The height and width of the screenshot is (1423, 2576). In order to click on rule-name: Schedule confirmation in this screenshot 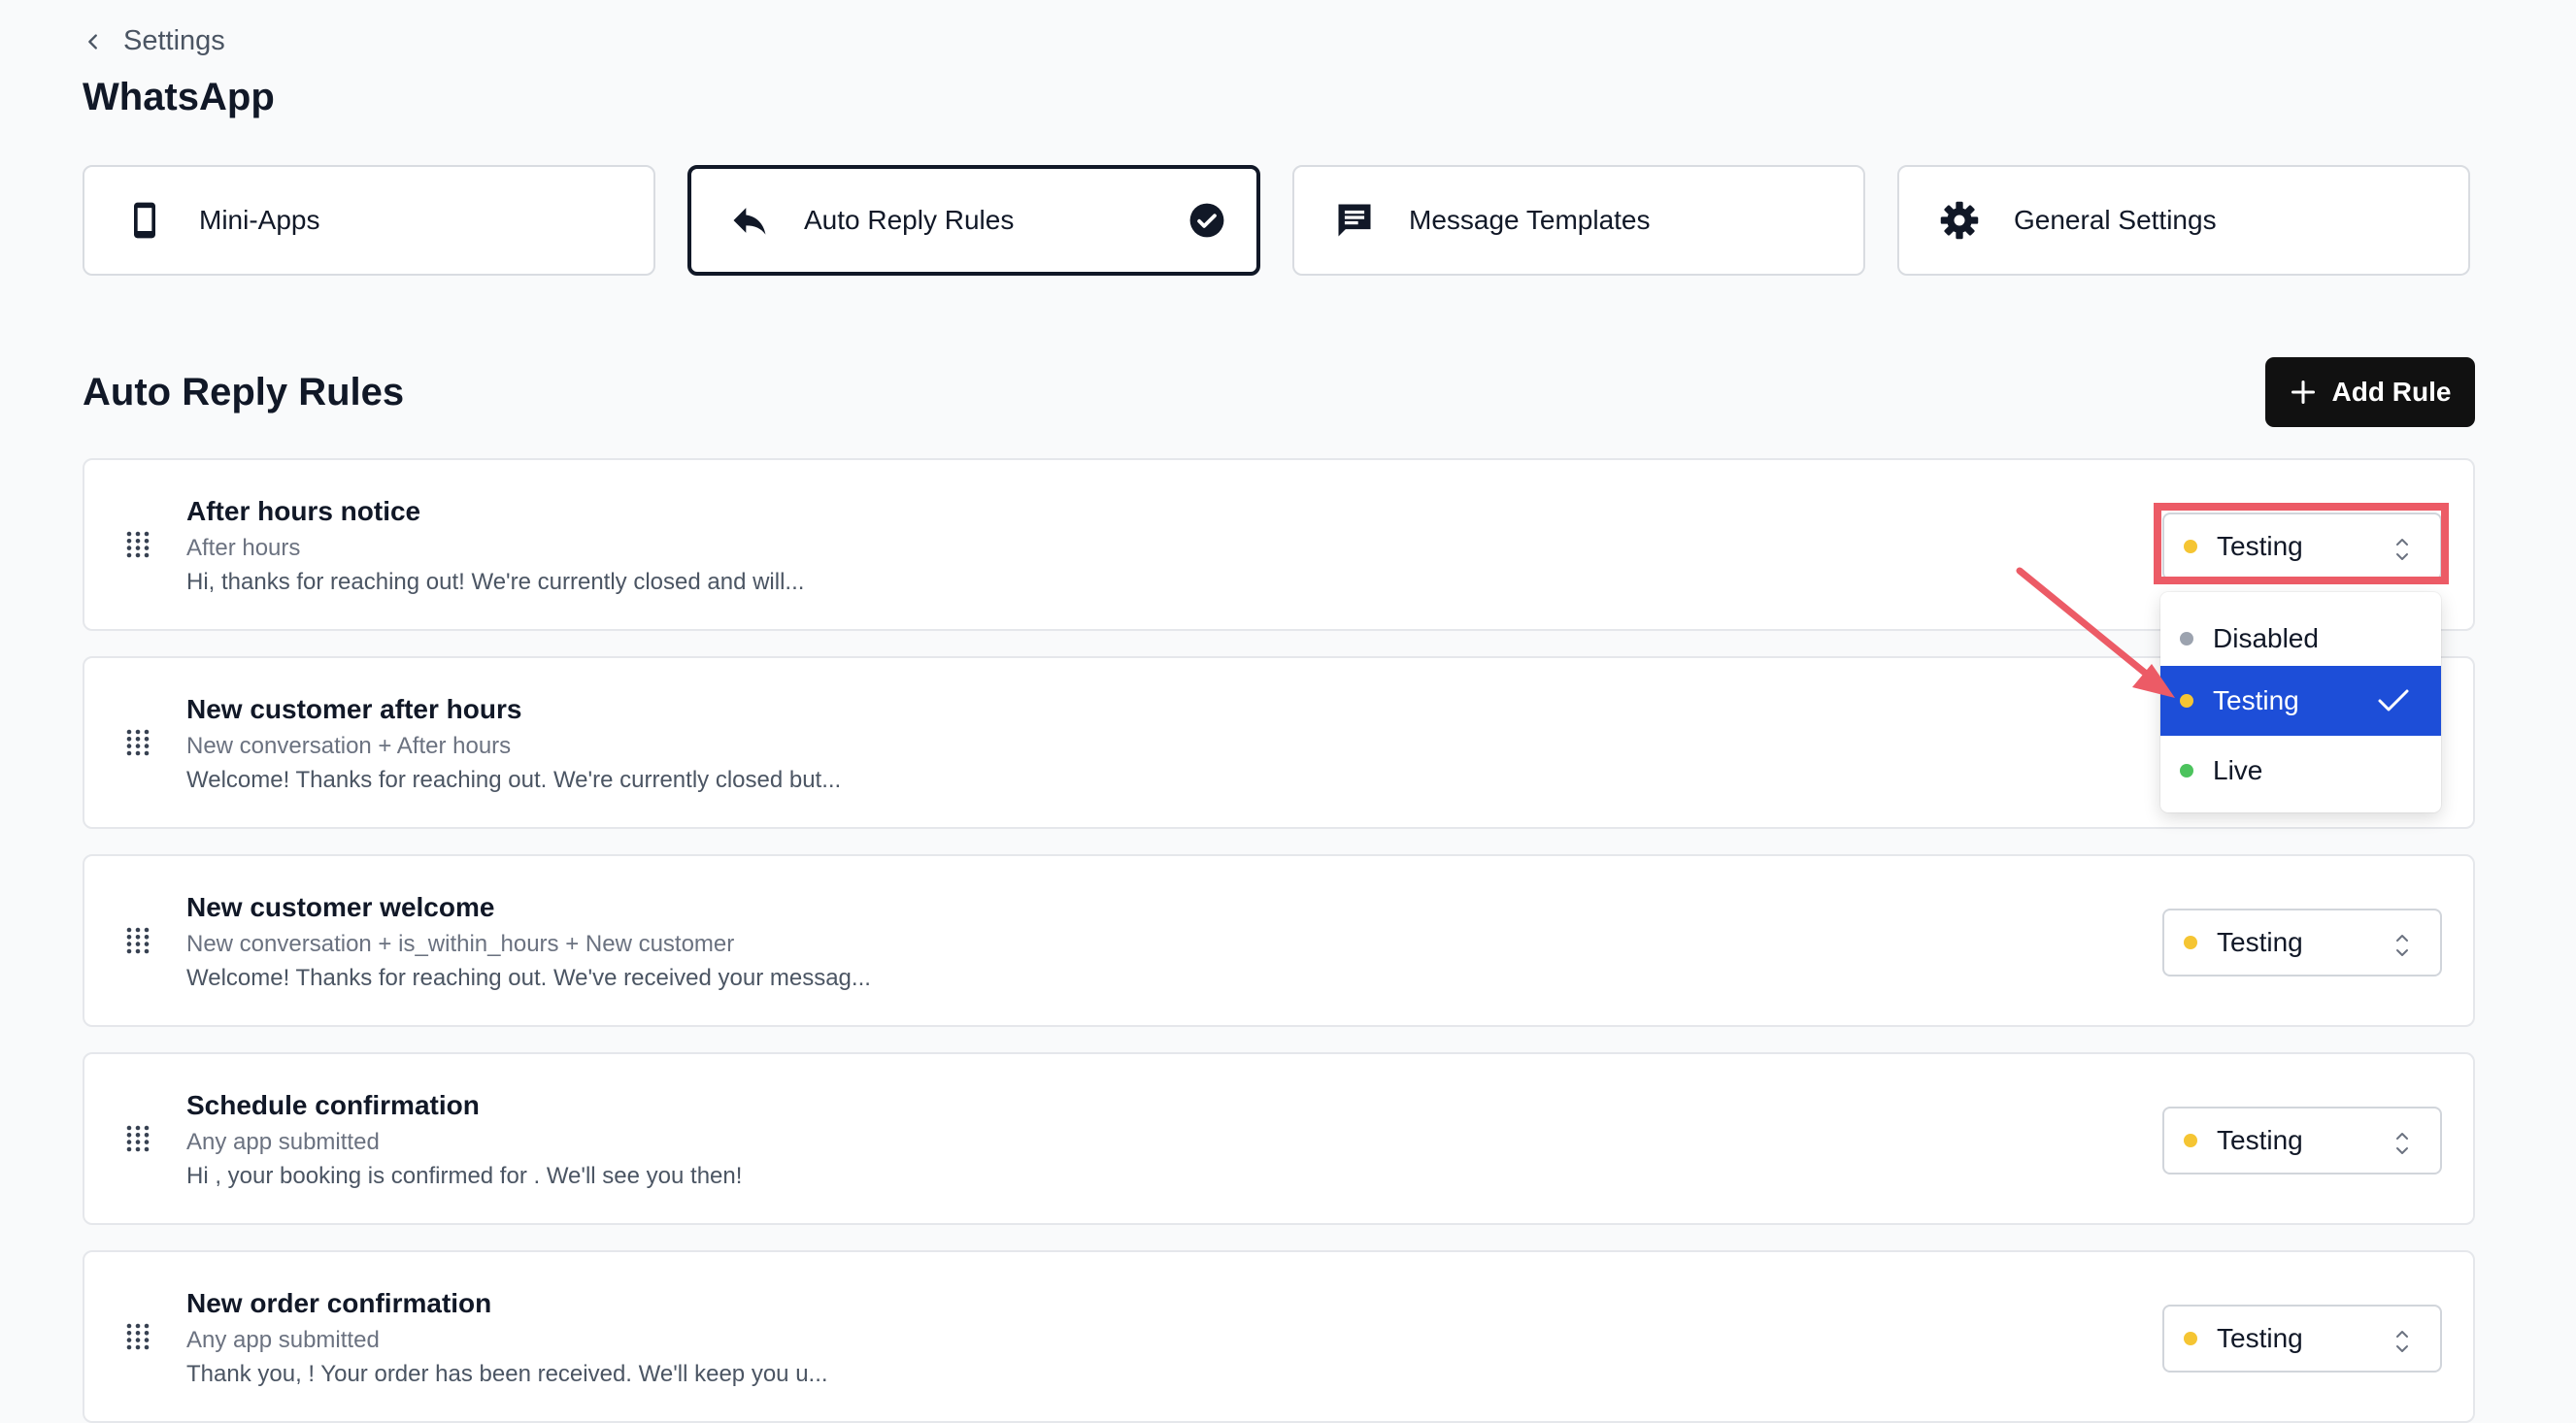, I will do `click(333, 1105)`.